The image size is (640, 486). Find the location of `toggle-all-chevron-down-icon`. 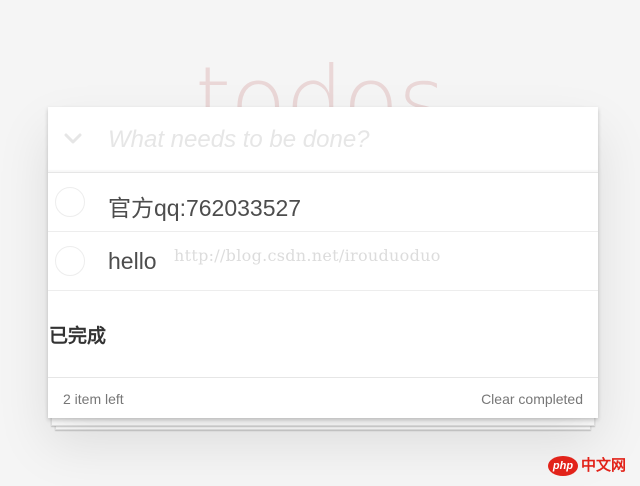

toggle-all-chevron-down-icon is located at coordinates (73, 139).